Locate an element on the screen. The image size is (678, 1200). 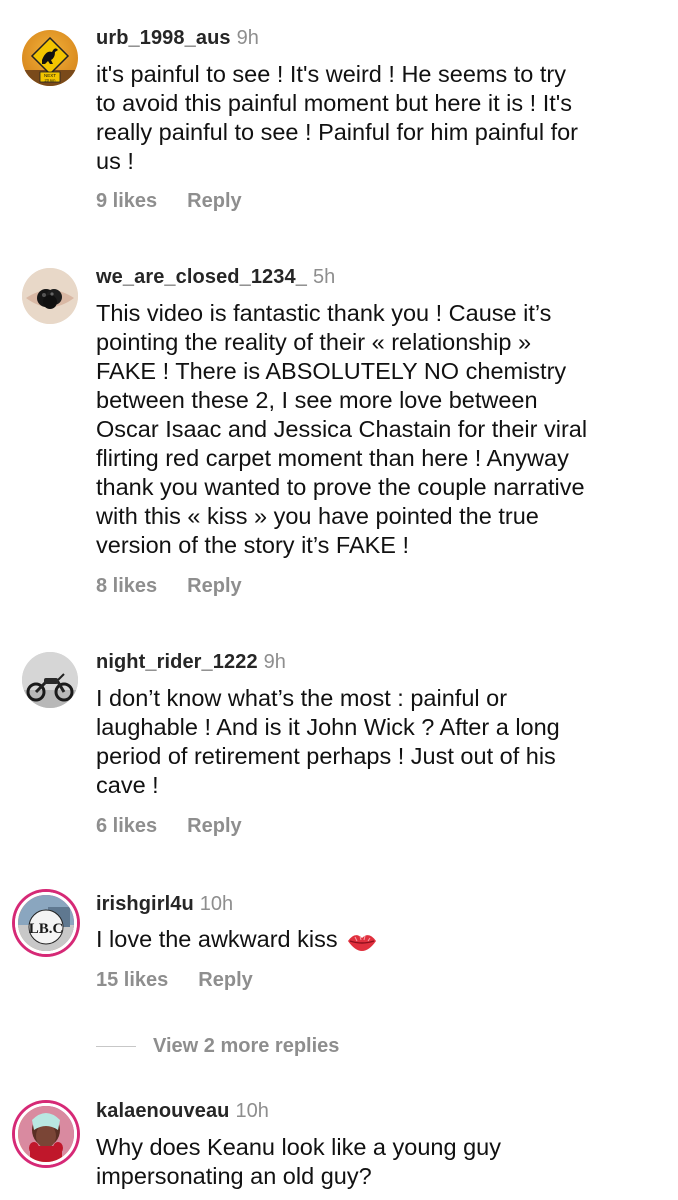
comment-header: night_rider_1222 9h is located at coordinates (191, 662).